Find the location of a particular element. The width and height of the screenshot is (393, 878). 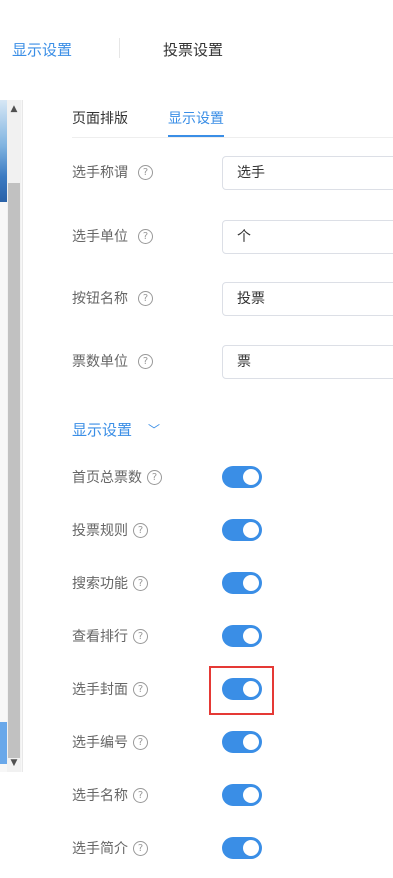

top-tab-bar: 显示设置 投票设置 is located at coordinates (196, 50).